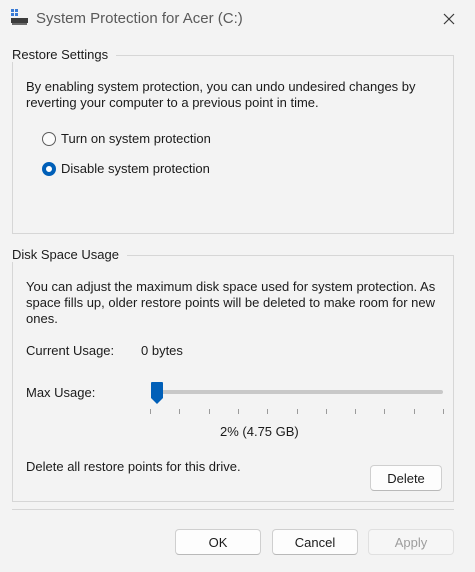 This screenshot has height=572, width=475. I want to click on max-usage-value: 2% (4.75 GB), so click(259, 431).